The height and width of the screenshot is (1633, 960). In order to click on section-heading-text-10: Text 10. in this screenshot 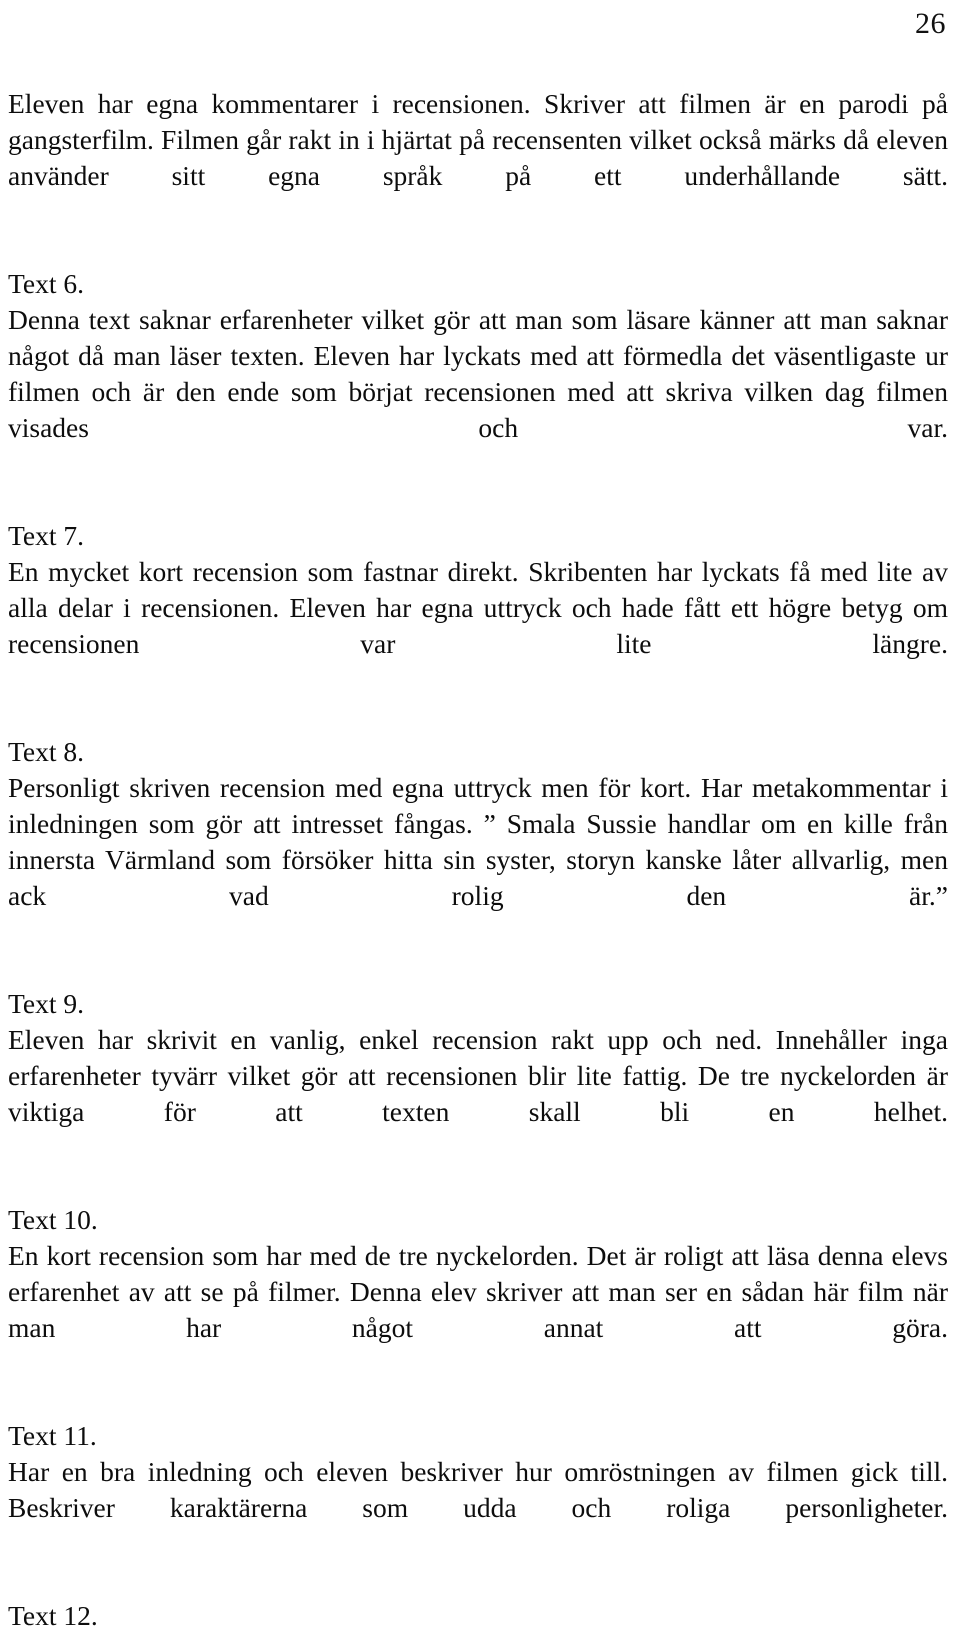, I will do `click(53, 1219)`.